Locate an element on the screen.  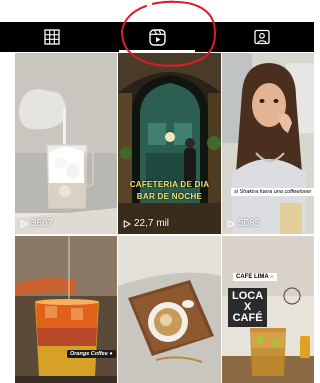
tab-reels is located at coordinates (157, 37).